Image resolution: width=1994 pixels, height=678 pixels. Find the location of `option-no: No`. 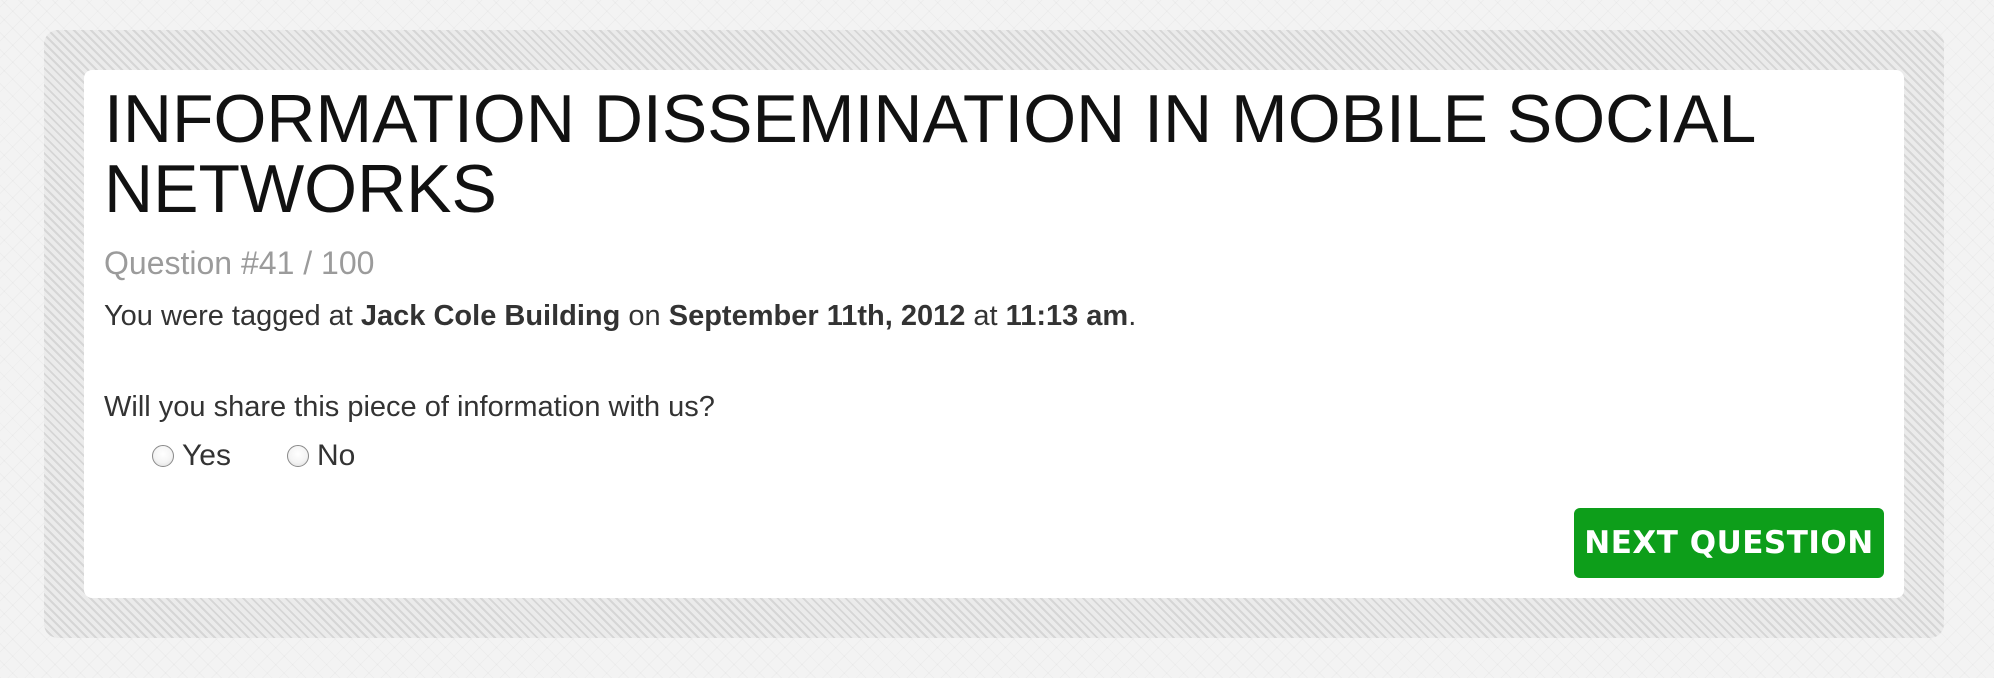

option-no: No is located at coordinates (320, 456).